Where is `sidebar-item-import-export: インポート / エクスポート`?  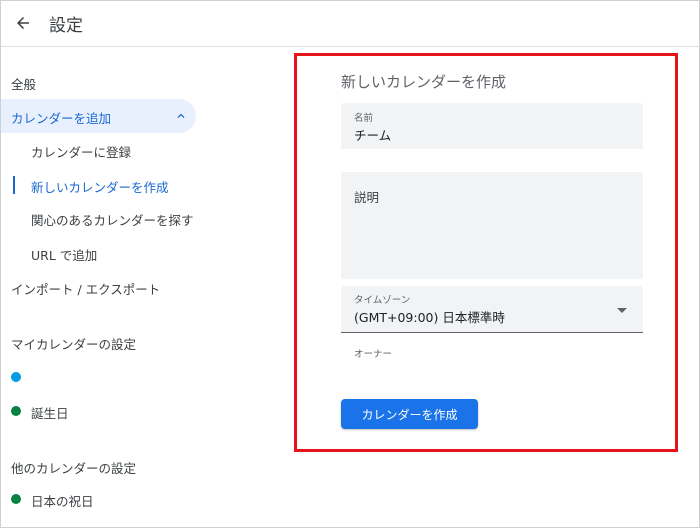
sidebar-item-import-export: インポート / エクスポート is located at coordinates (85, 288).